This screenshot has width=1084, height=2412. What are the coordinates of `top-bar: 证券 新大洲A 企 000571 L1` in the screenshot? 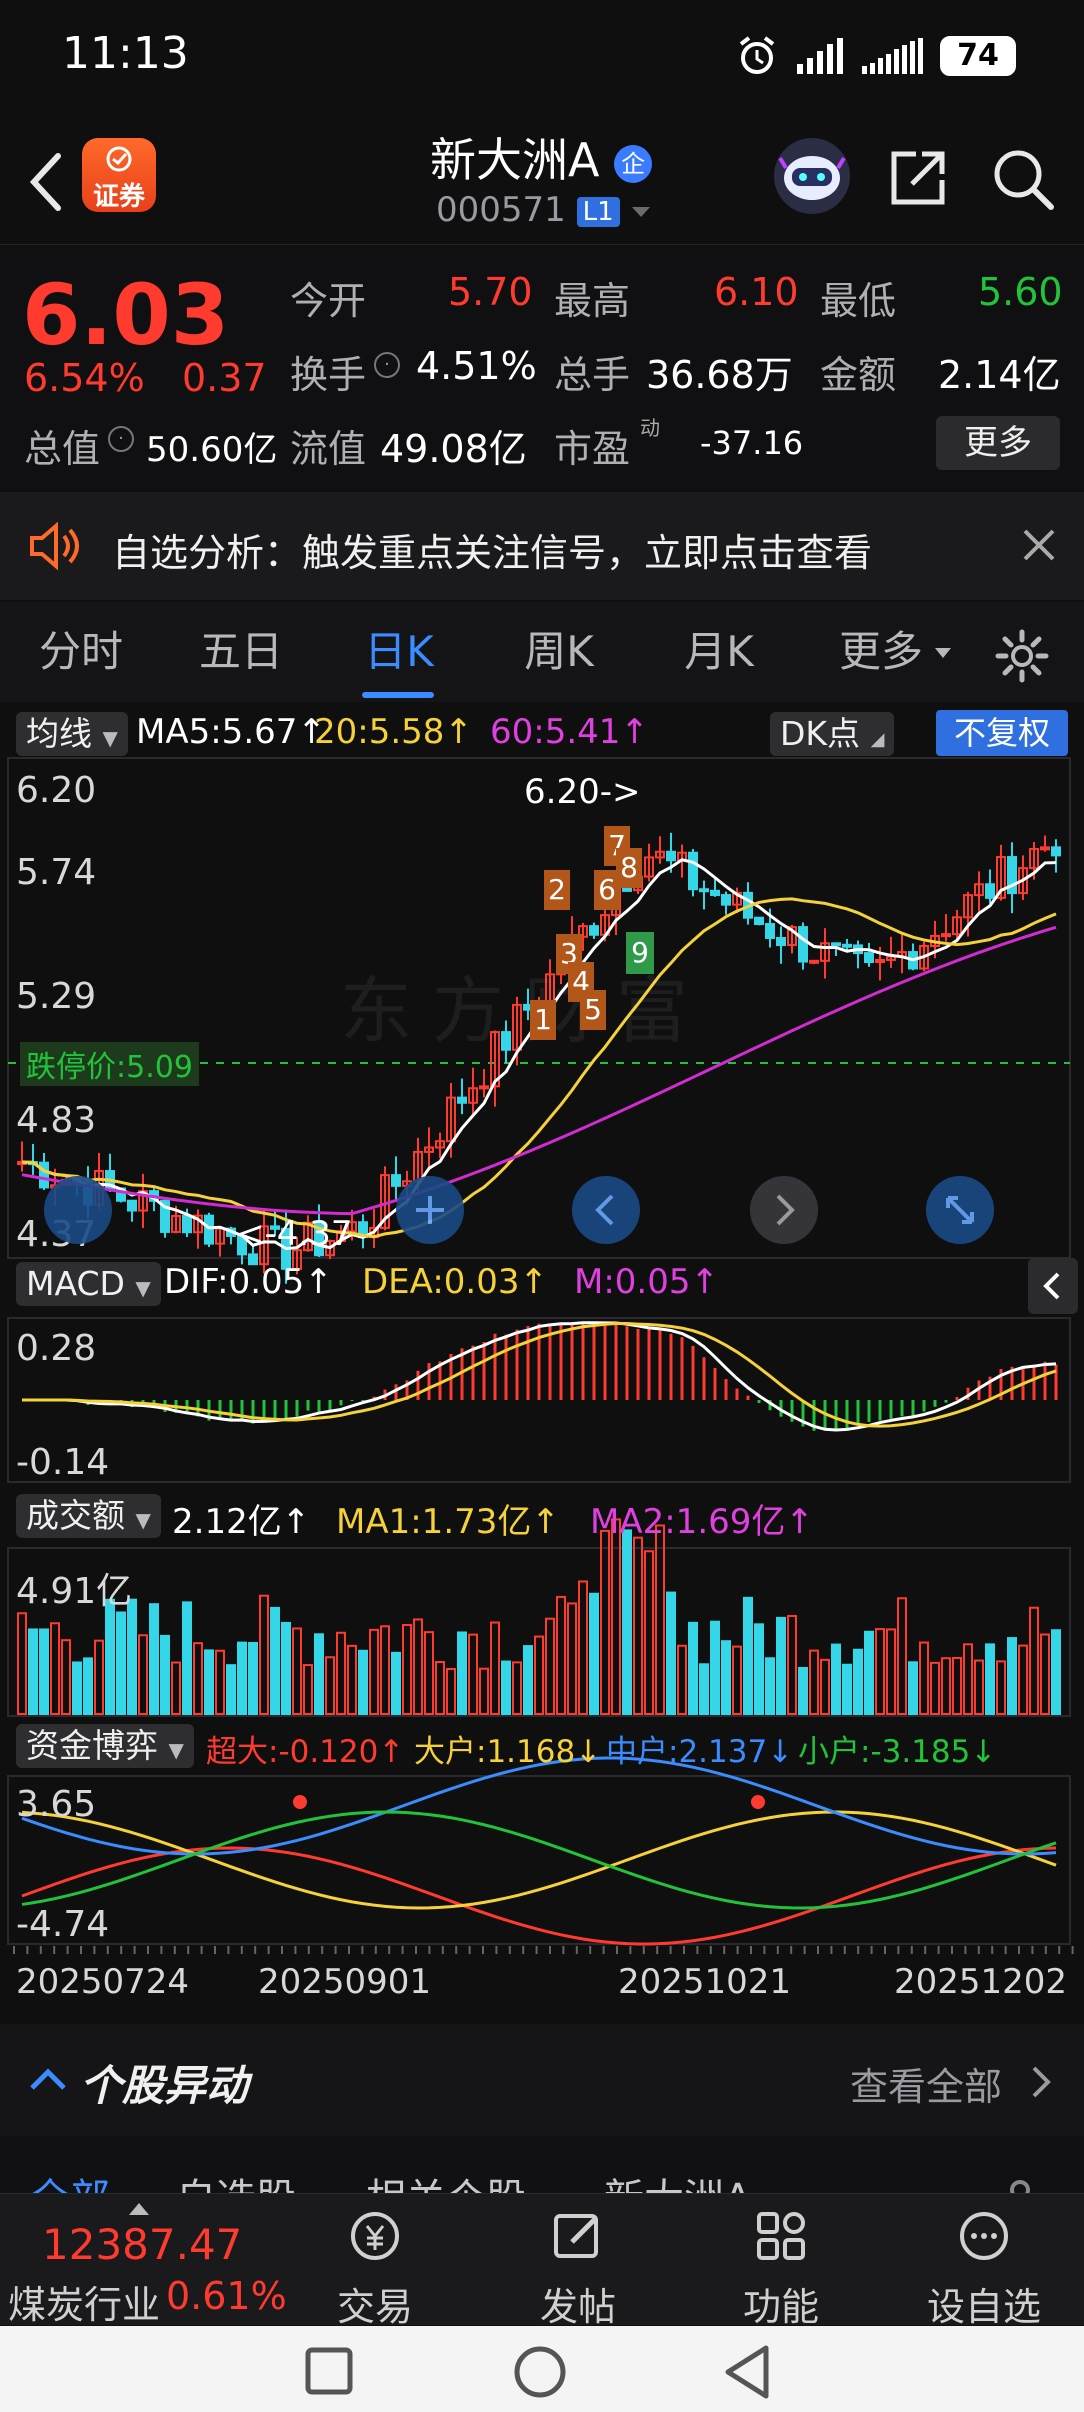 It's located at (542, 177).